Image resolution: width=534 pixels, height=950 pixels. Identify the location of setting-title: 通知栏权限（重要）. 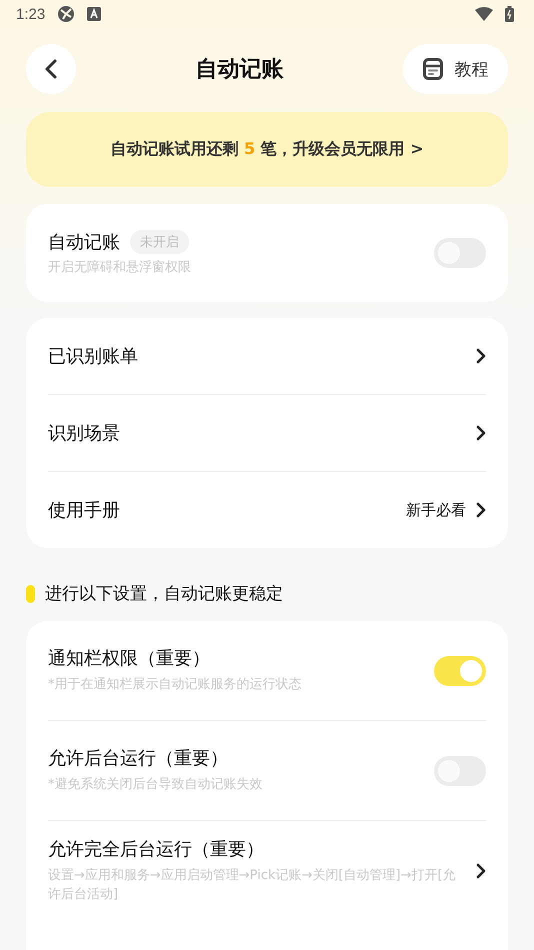
(129, 658).